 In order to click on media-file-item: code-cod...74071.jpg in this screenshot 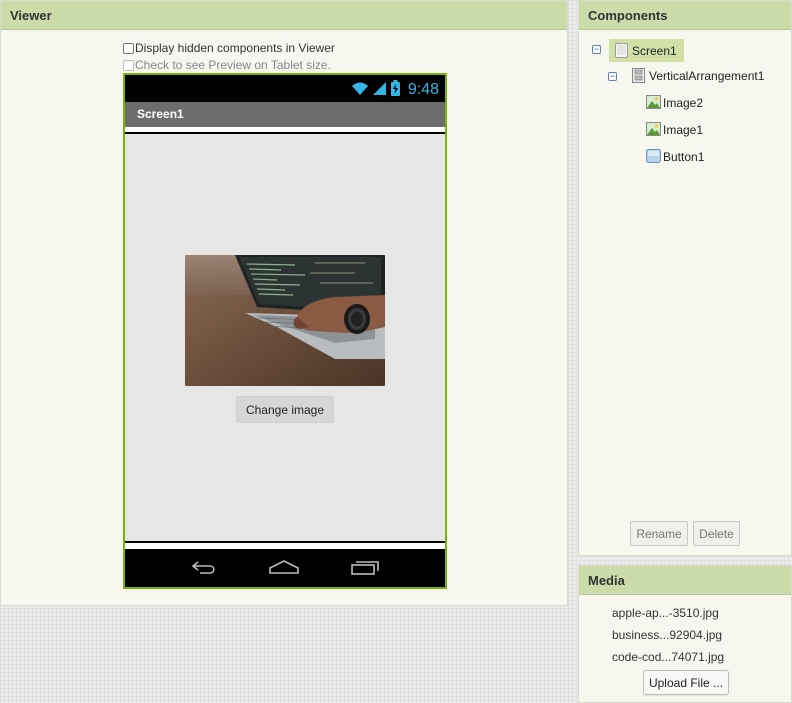, I will do `click(668, 657)`.